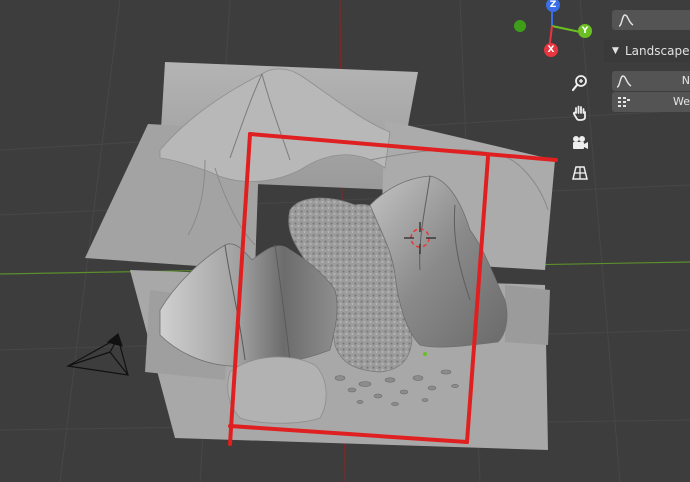 The image size is (690, 482). I want to click on panel-title: Landscape T, so click(657, 51).